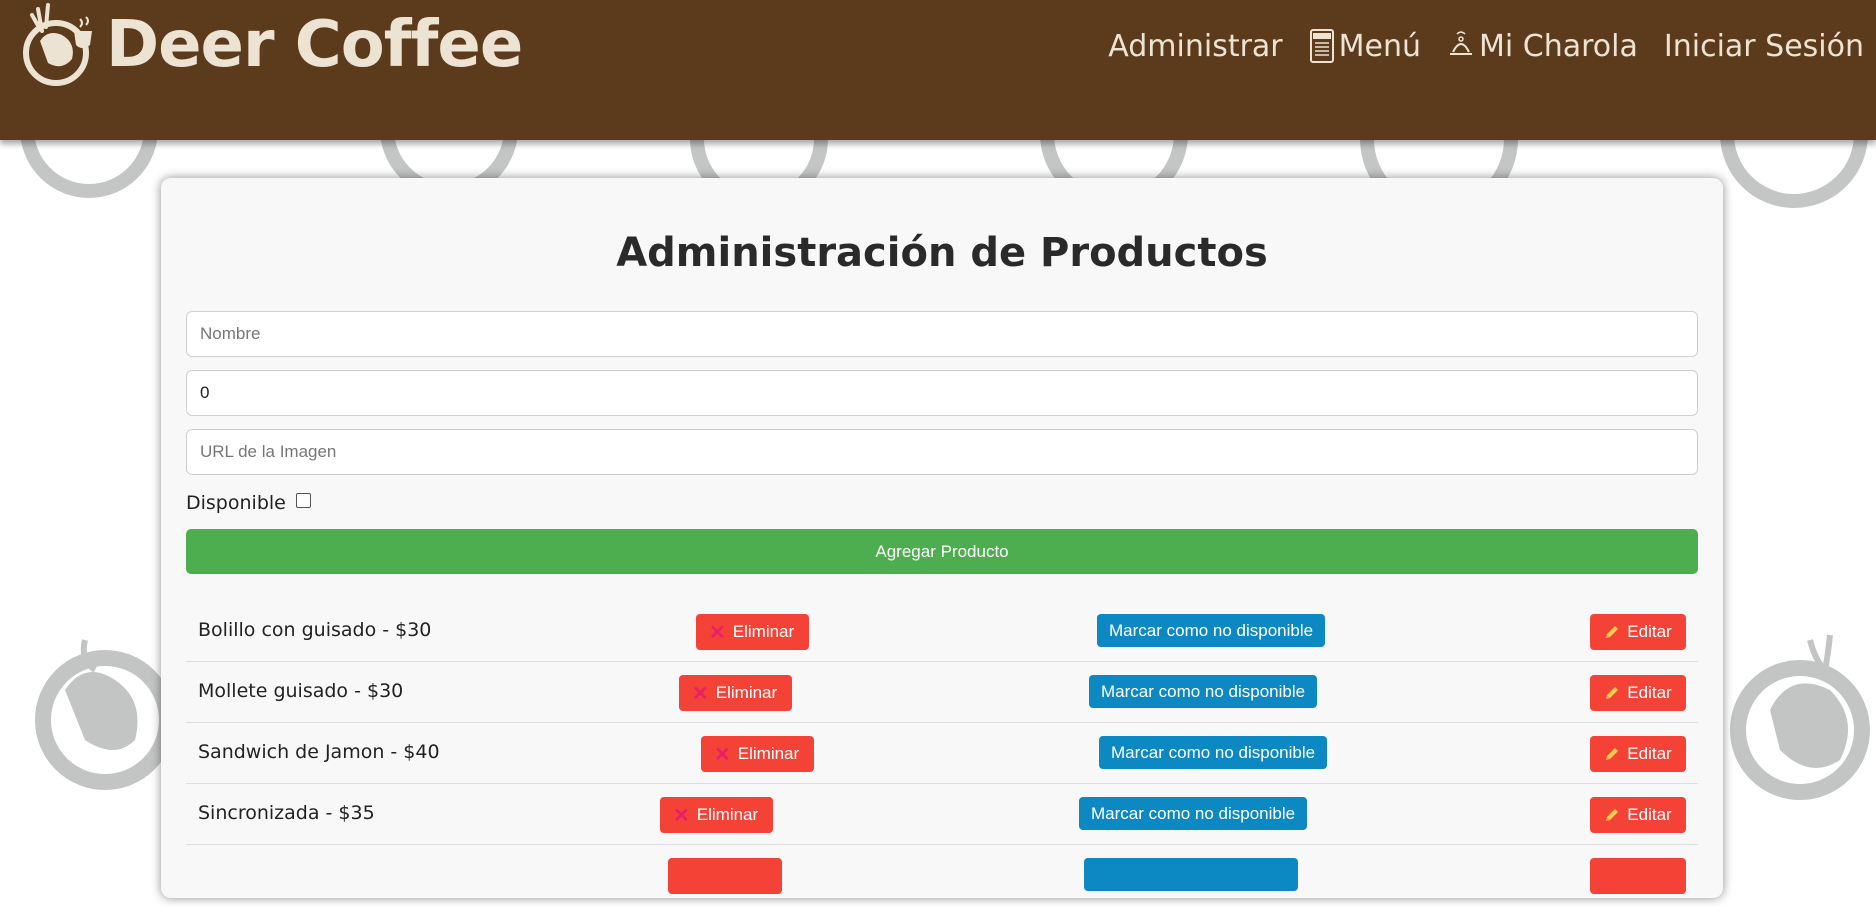  Describe the element at coordinates (942, 875) in the screenshot. I see `product-row` at that location.